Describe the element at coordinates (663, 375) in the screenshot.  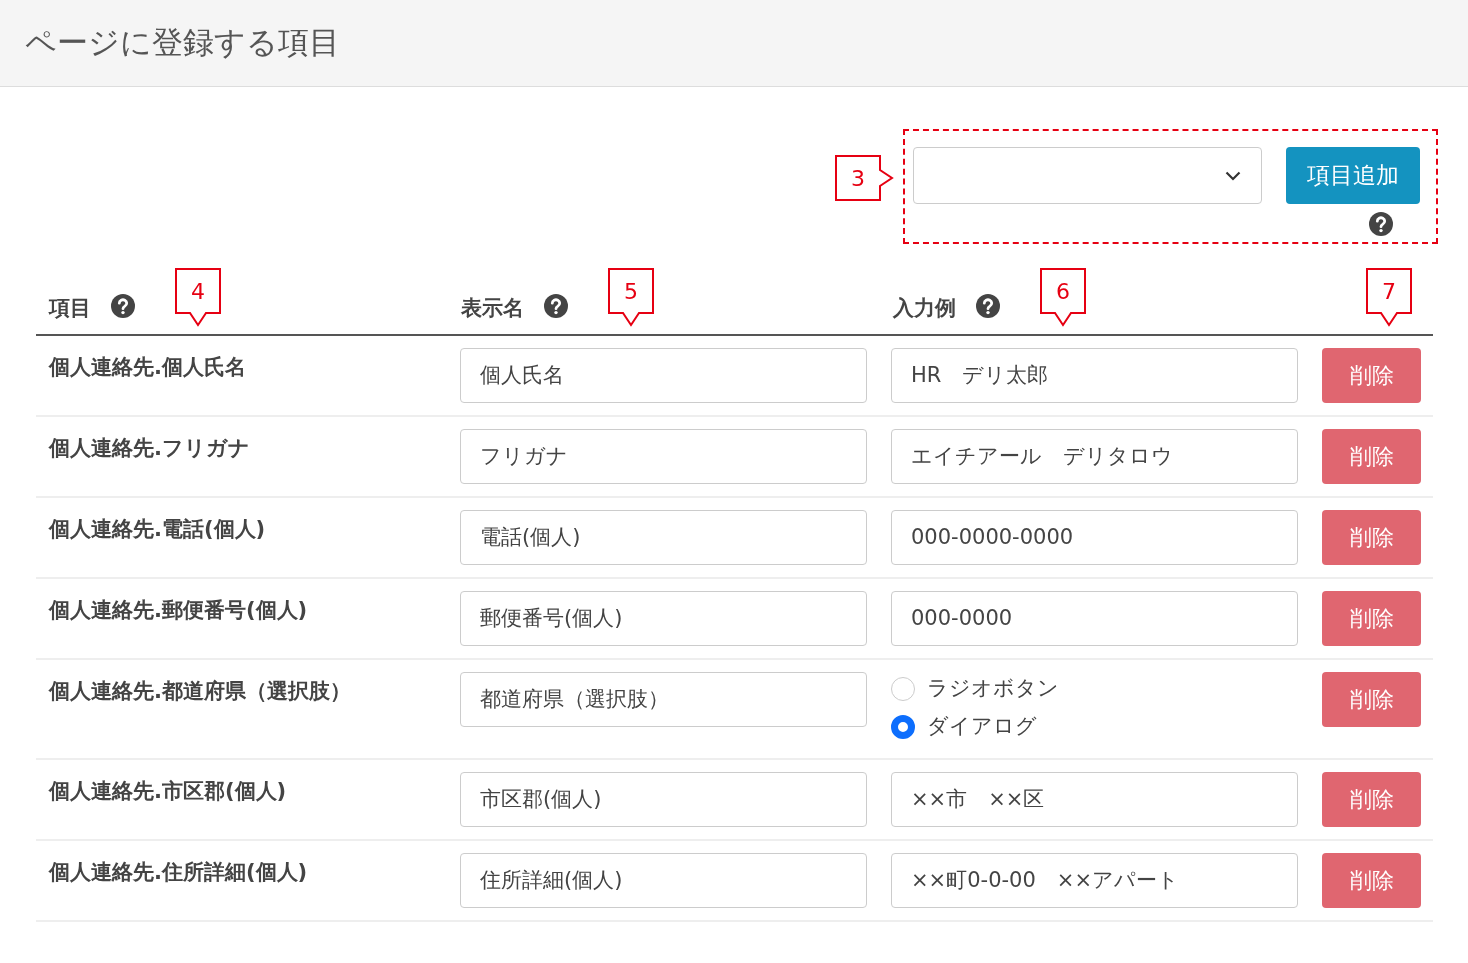
I see `display-name-field: 個人氏名` at that location.